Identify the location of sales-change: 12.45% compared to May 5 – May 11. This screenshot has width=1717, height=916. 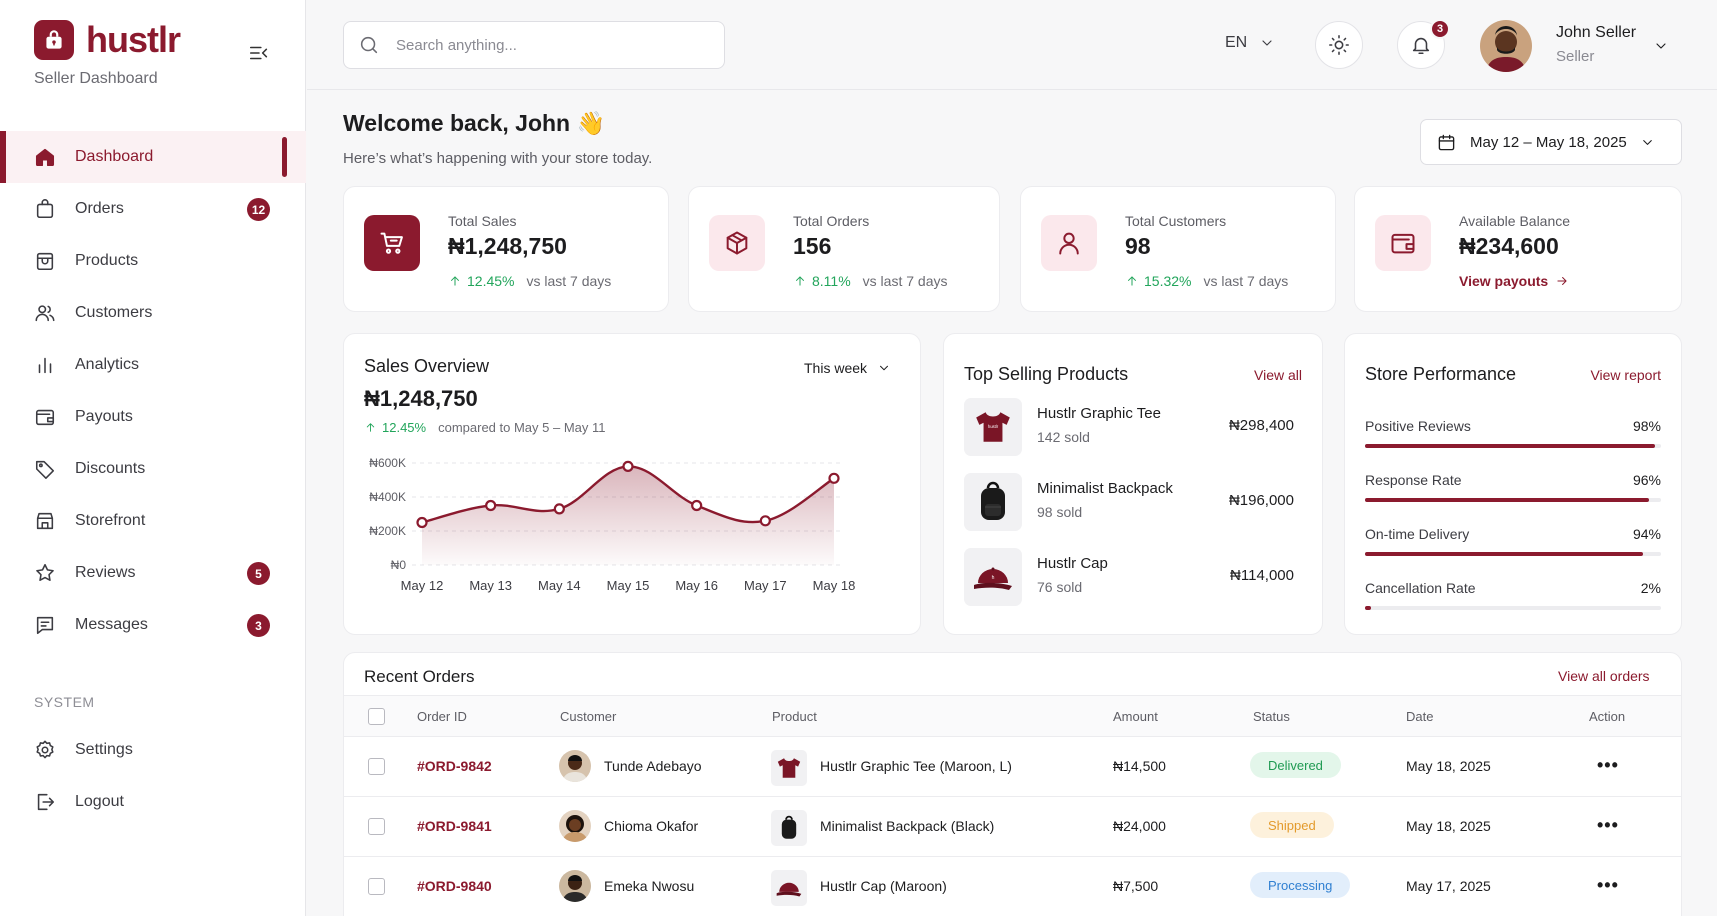
(485, 427).